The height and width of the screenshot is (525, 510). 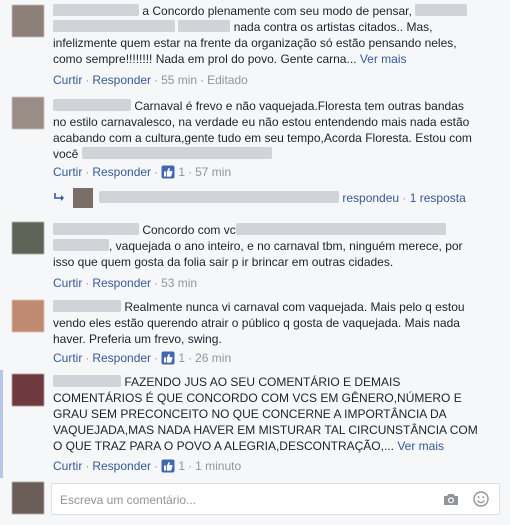 What do you see at coordinates (262, 382) in the screenshot?
I see `comment-text: FAZENDO JUS AO SEU COMENTÁRIO E DEMAIS` at bounding box center [262, 382].